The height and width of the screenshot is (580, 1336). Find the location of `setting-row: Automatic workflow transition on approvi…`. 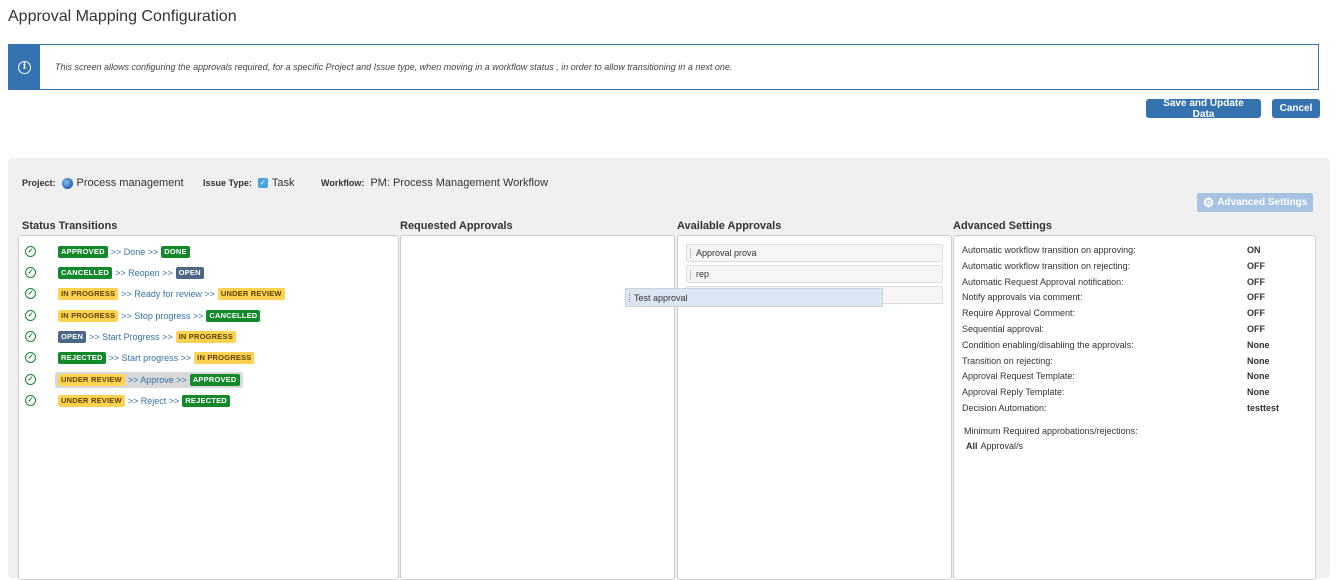

setting-row: Automatic workflow transition on approvi… is located at coordinates (1137, 252).